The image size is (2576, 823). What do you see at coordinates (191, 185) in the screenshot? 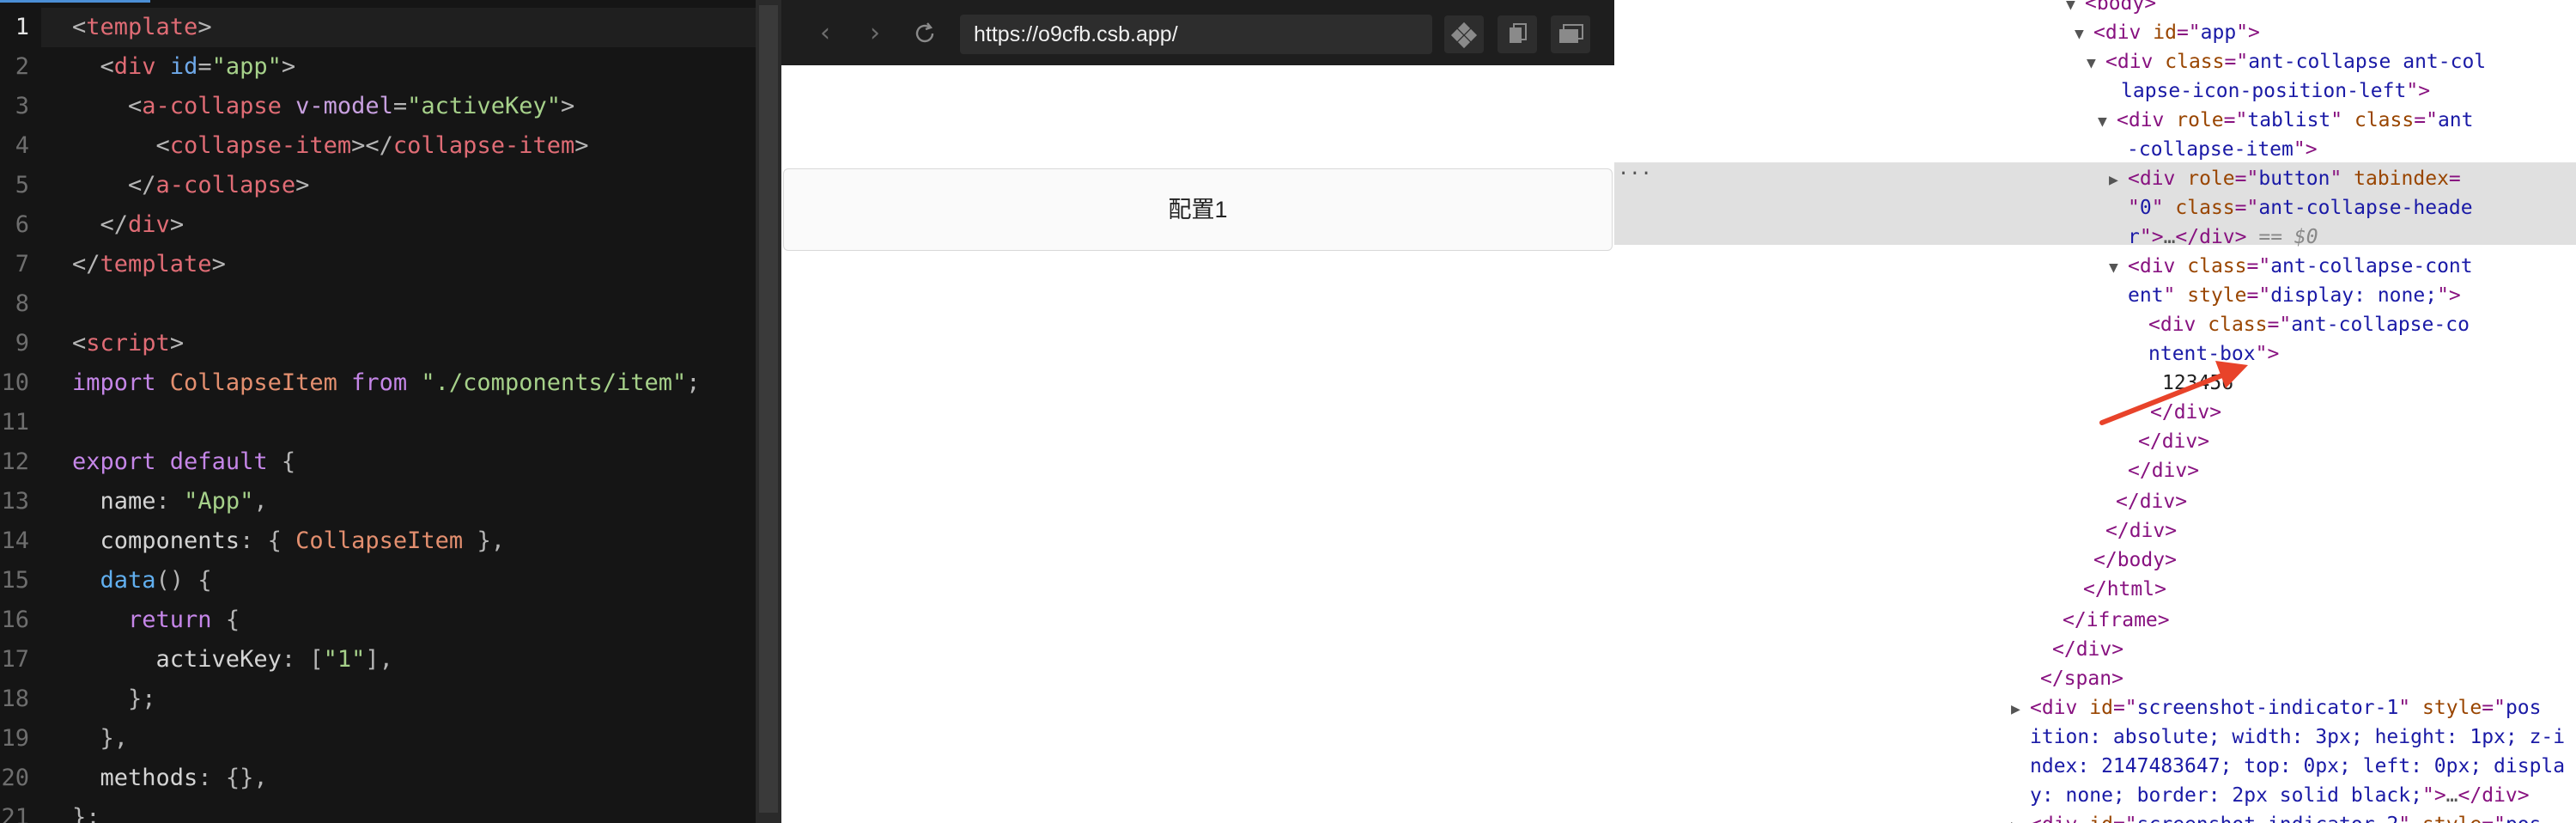
I see `code-text: </a-collapse>` at bounding box center [191, 185].